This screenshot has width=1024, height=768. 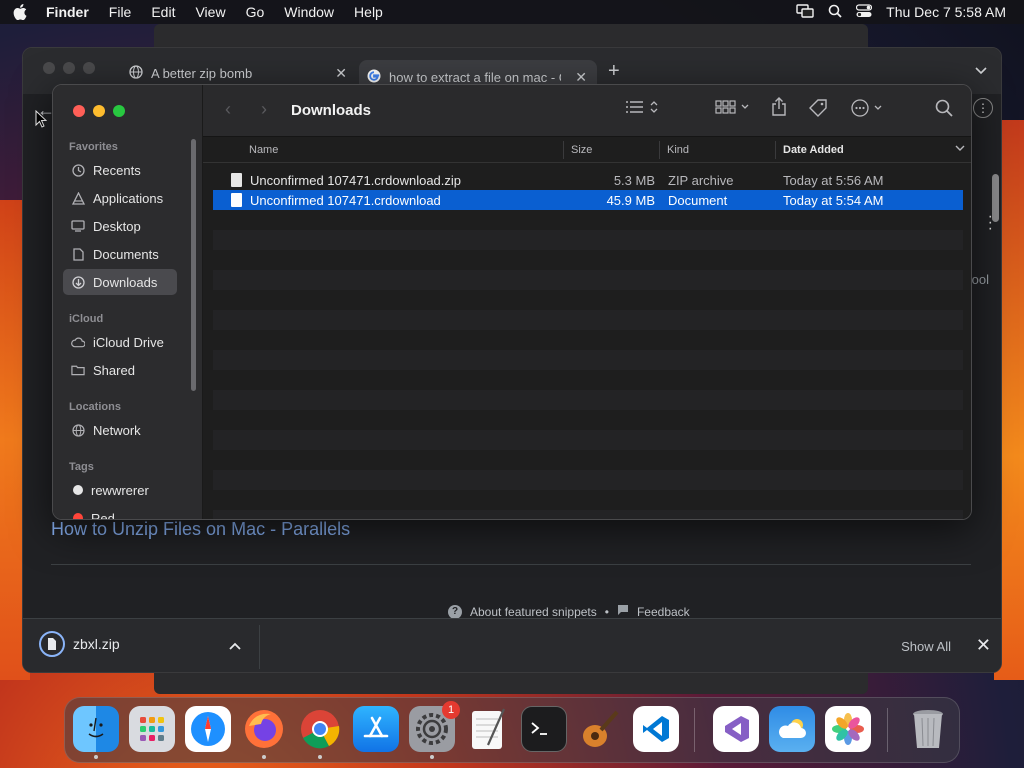 I want to click on window-minimize-button, so click(x=69, y=68).